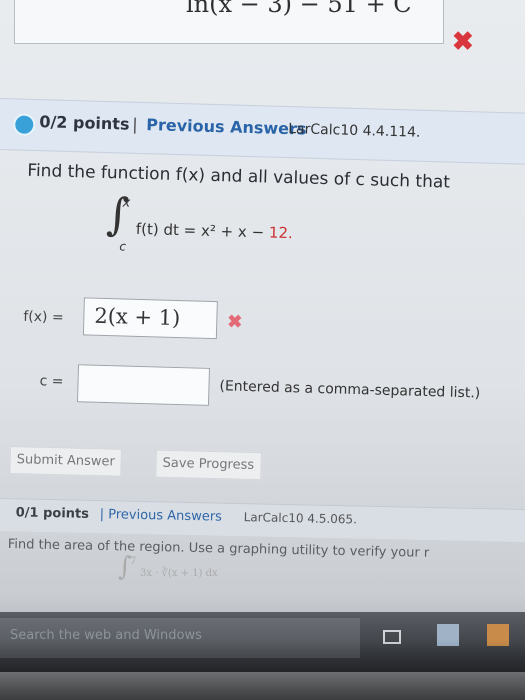 The image size is (525, 700). I want to click on fx-answer-input: 2(x + 1), so click(150, 318).